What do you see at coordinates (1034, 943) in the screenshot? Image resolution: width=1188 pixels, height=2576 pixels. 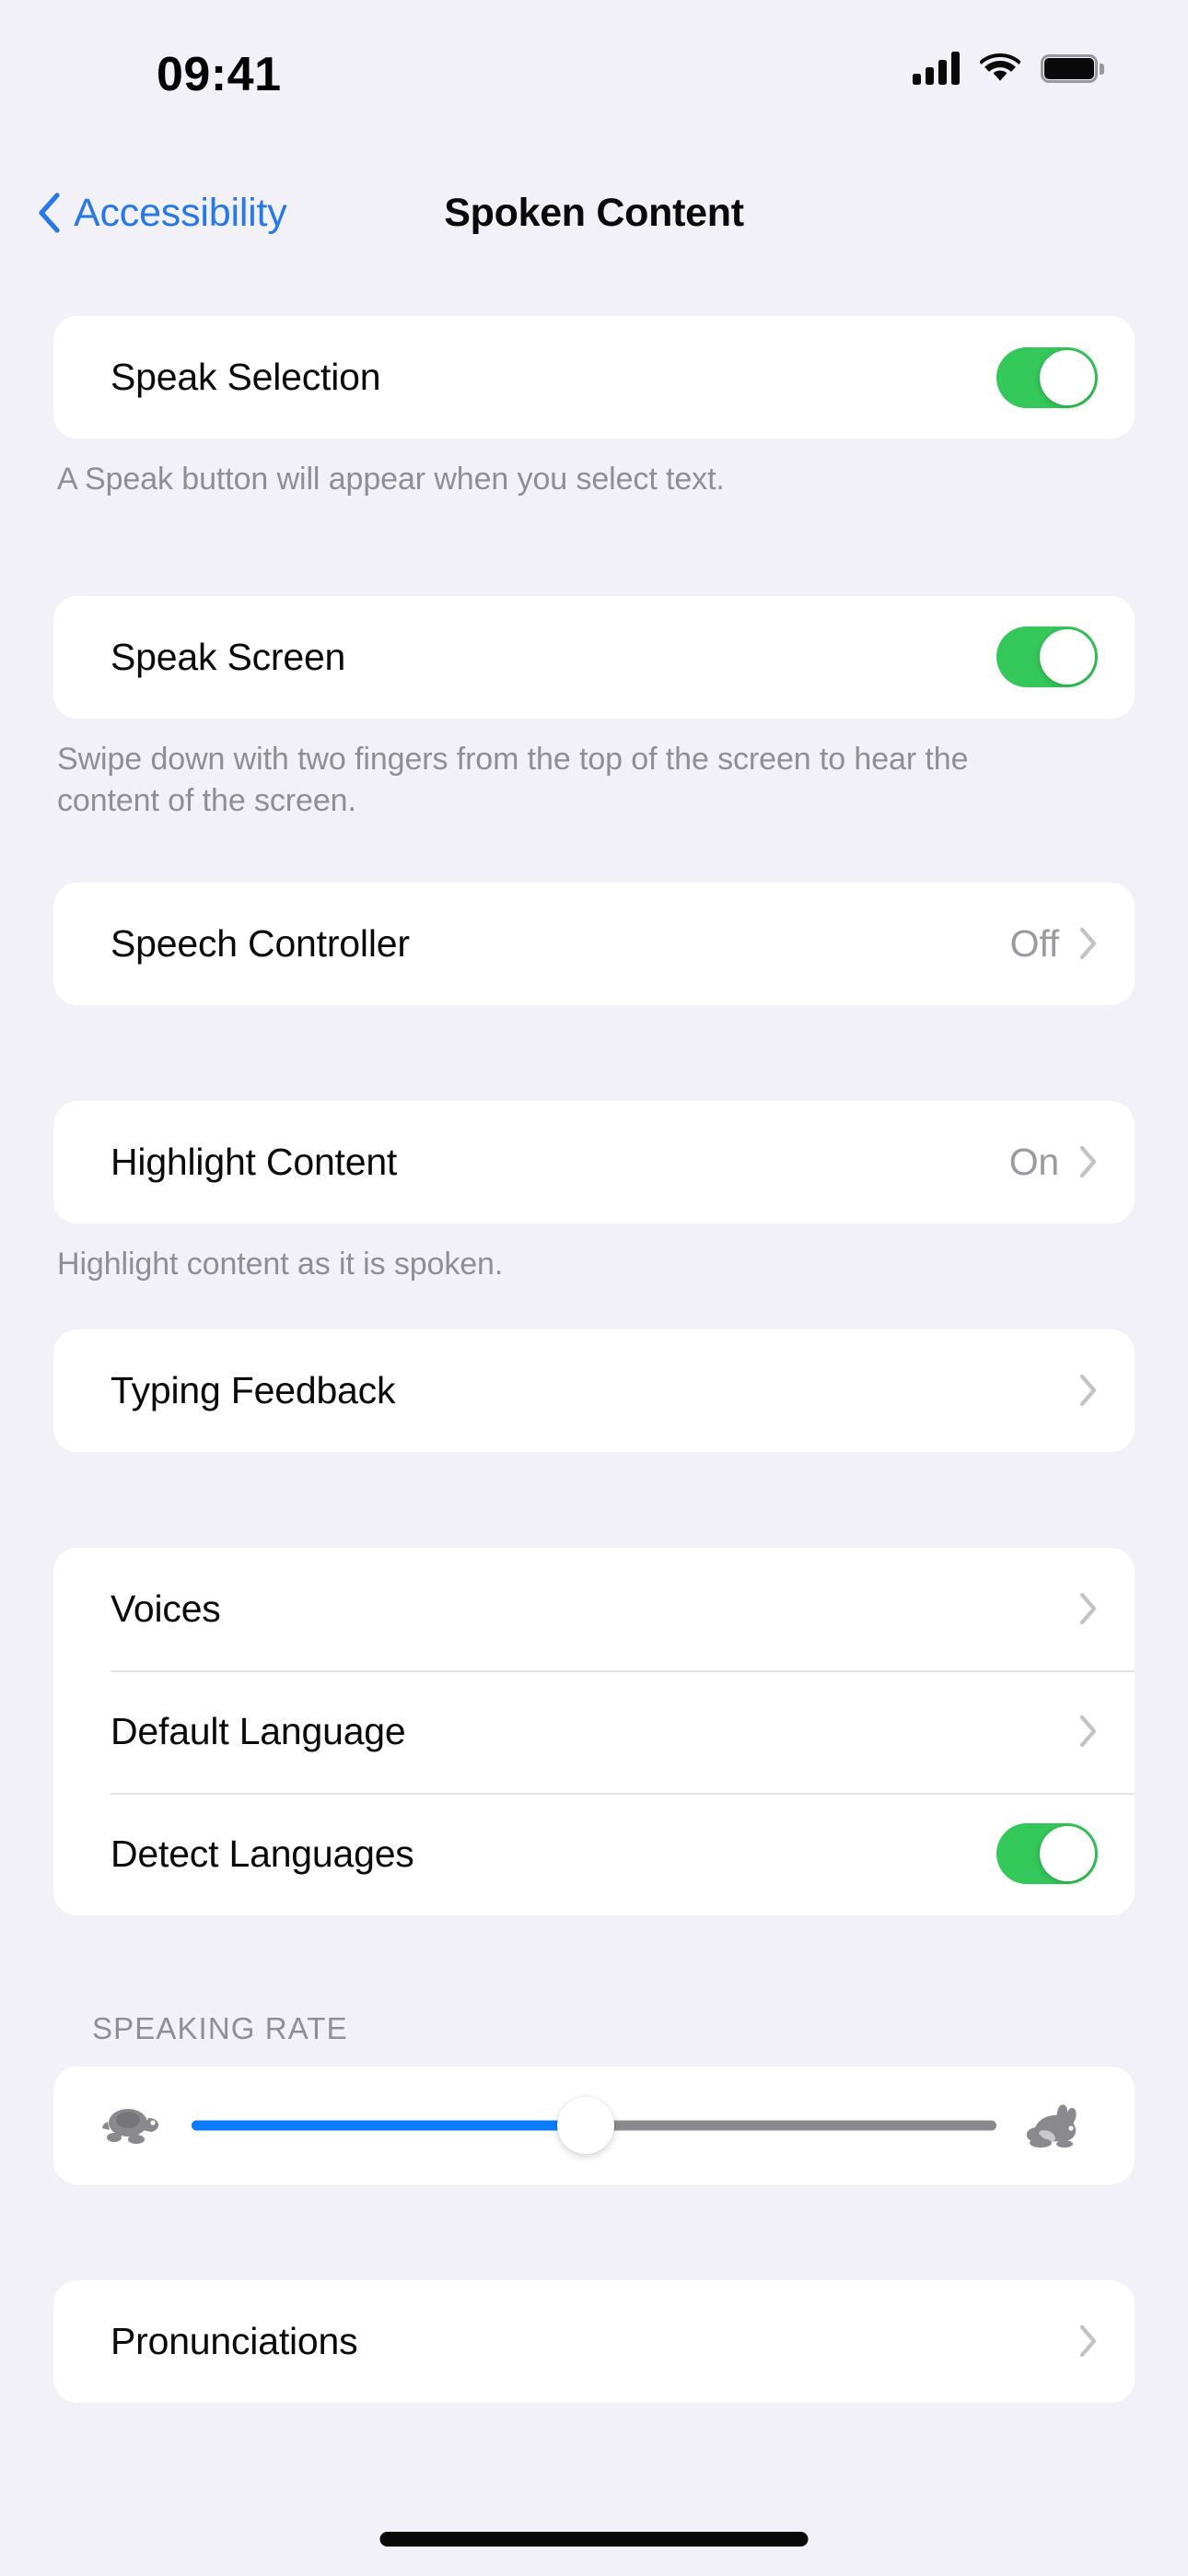 I see `row-value: Off` at bounding box center [1034, 943].